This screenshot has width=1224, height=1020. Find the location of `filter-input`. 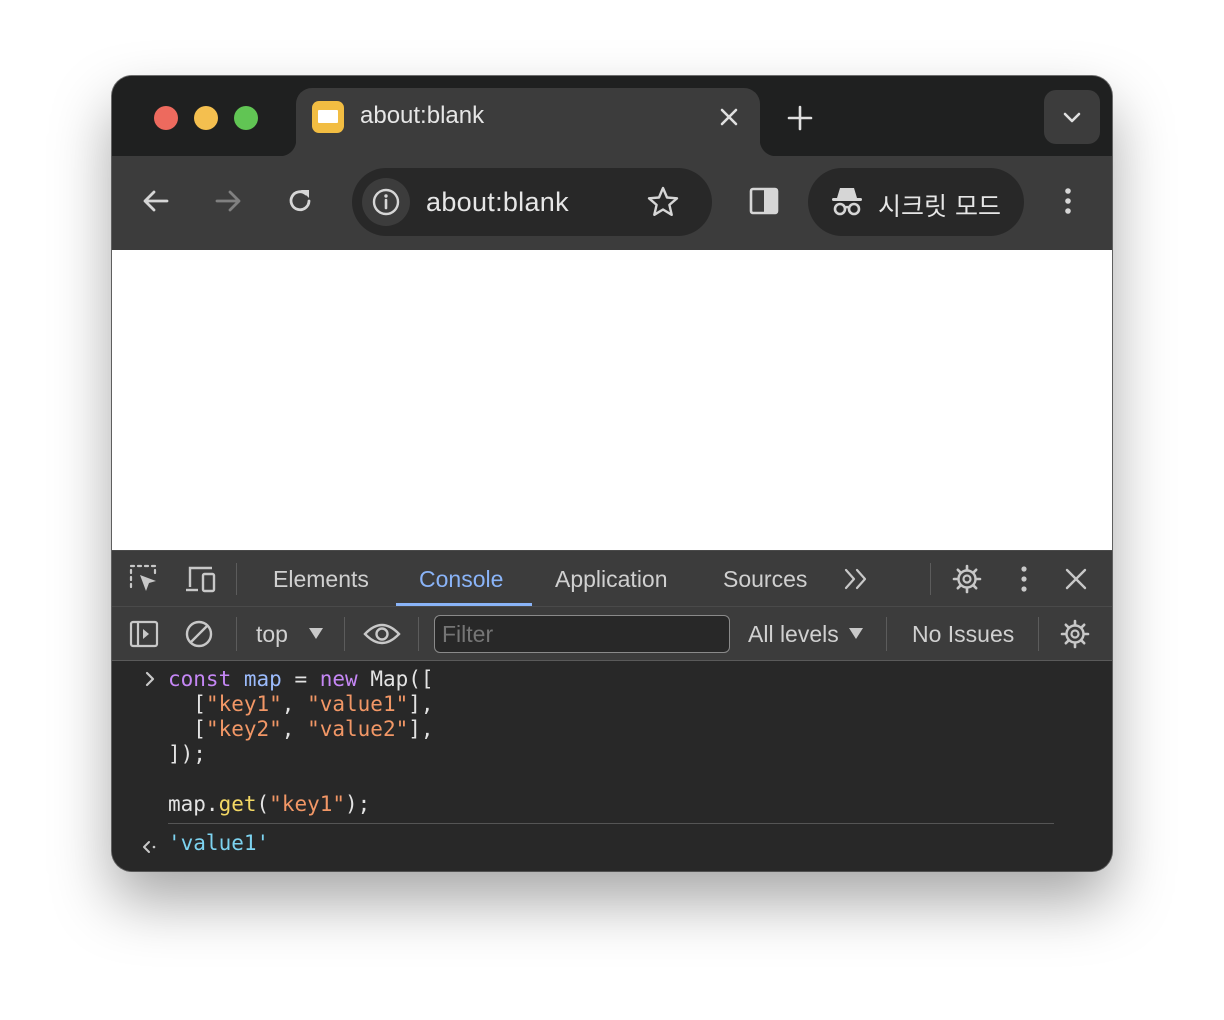

filter-input is located at coordinates (582, 634).